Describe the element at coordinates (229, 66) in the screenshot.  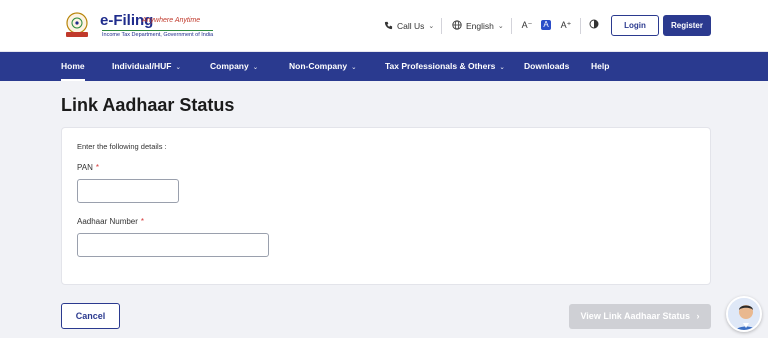
I see `nav-item-label: Company` at that location.